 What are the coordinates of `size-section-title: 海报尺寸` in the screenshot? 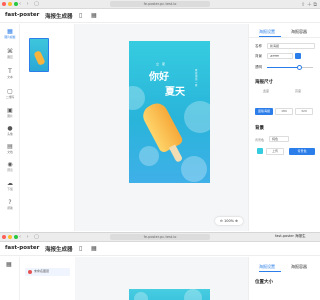 It's located at (264, 82).